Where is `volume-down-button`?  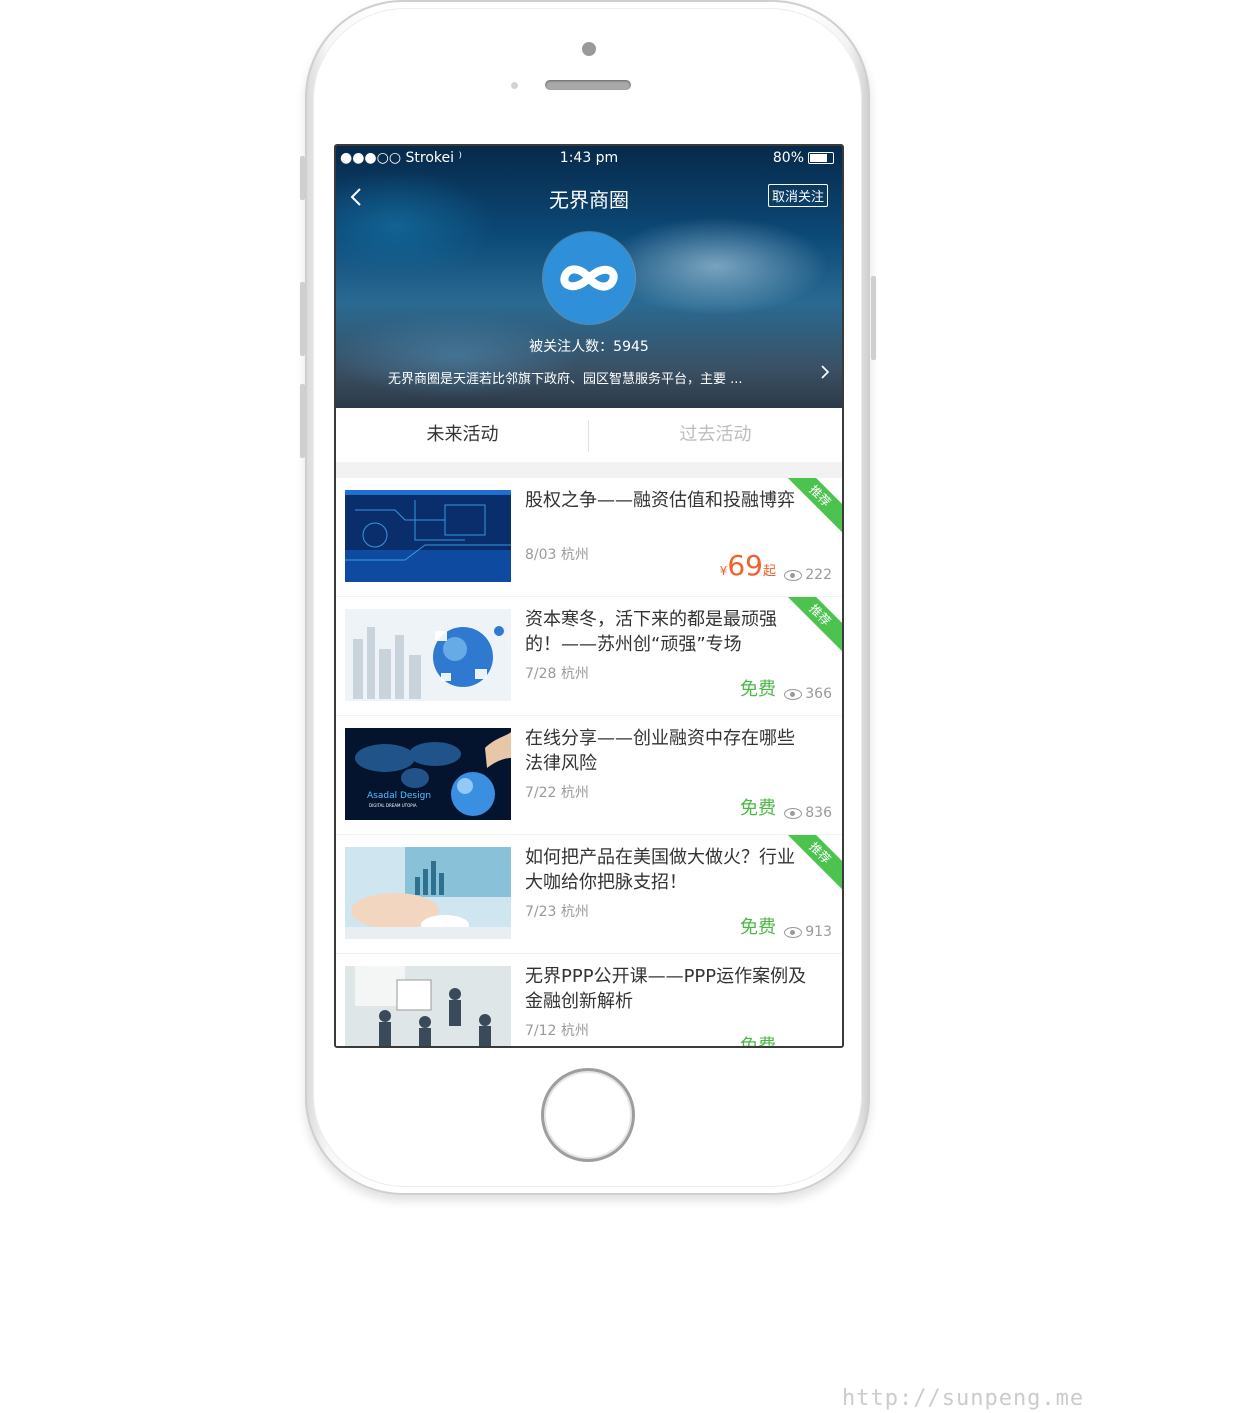 volume-down-button is located at coordinates (302, 421).